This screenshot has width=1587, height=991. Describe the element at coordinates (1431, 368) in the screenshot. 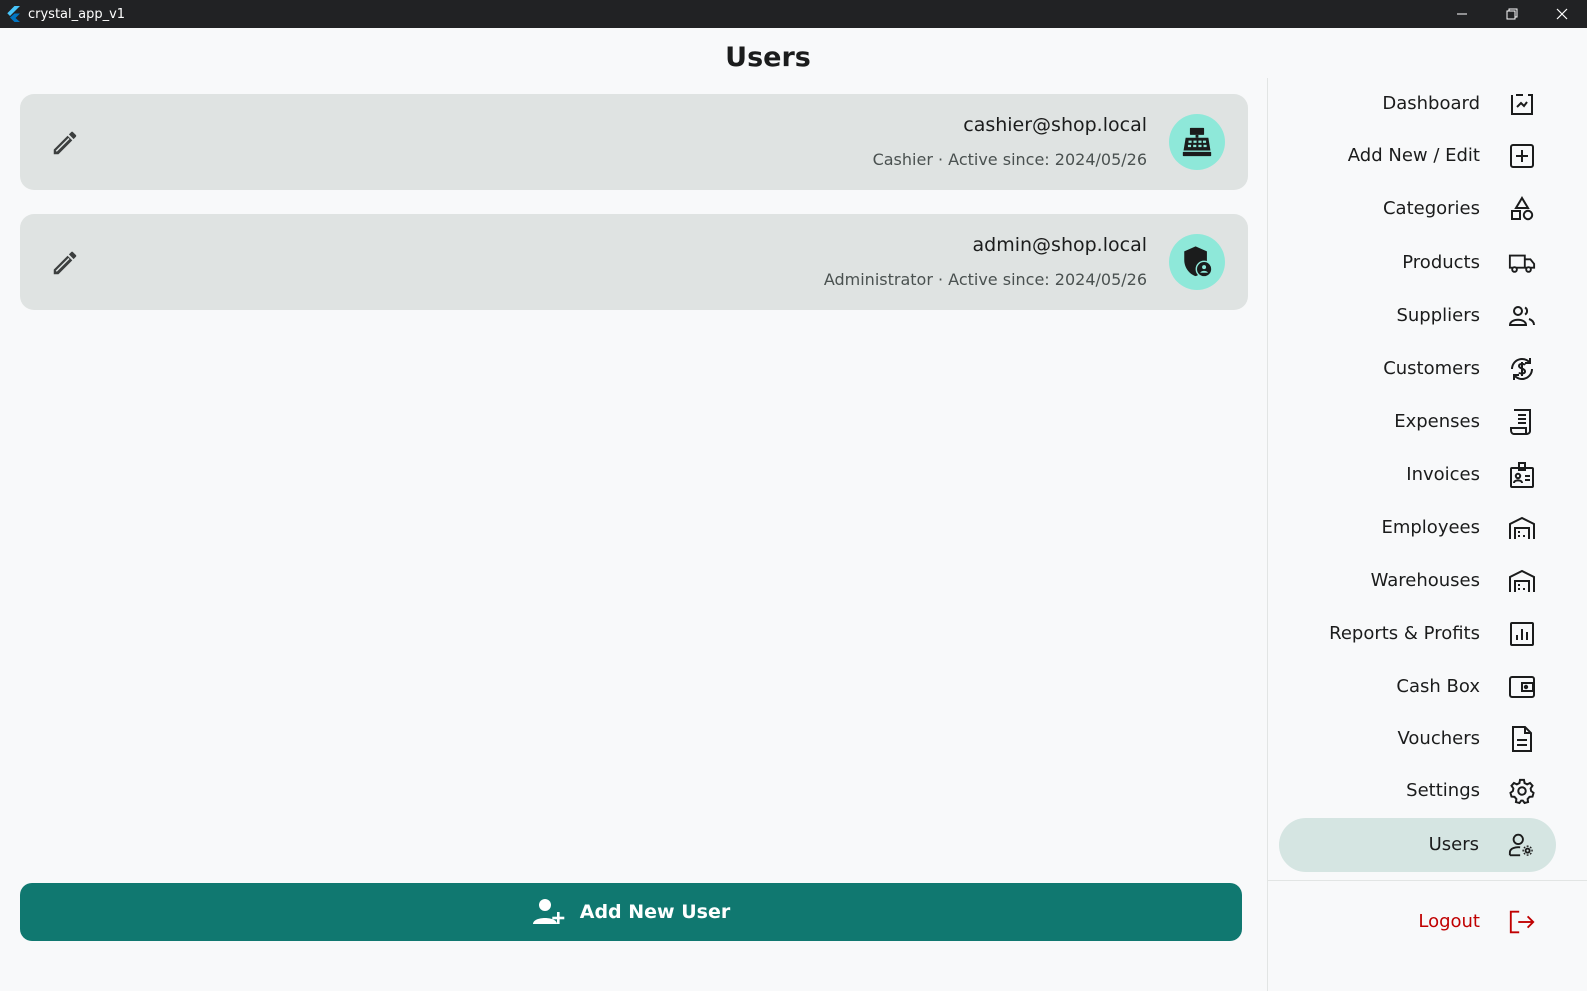

I see `sidebar-item-label: Customers` at that location.